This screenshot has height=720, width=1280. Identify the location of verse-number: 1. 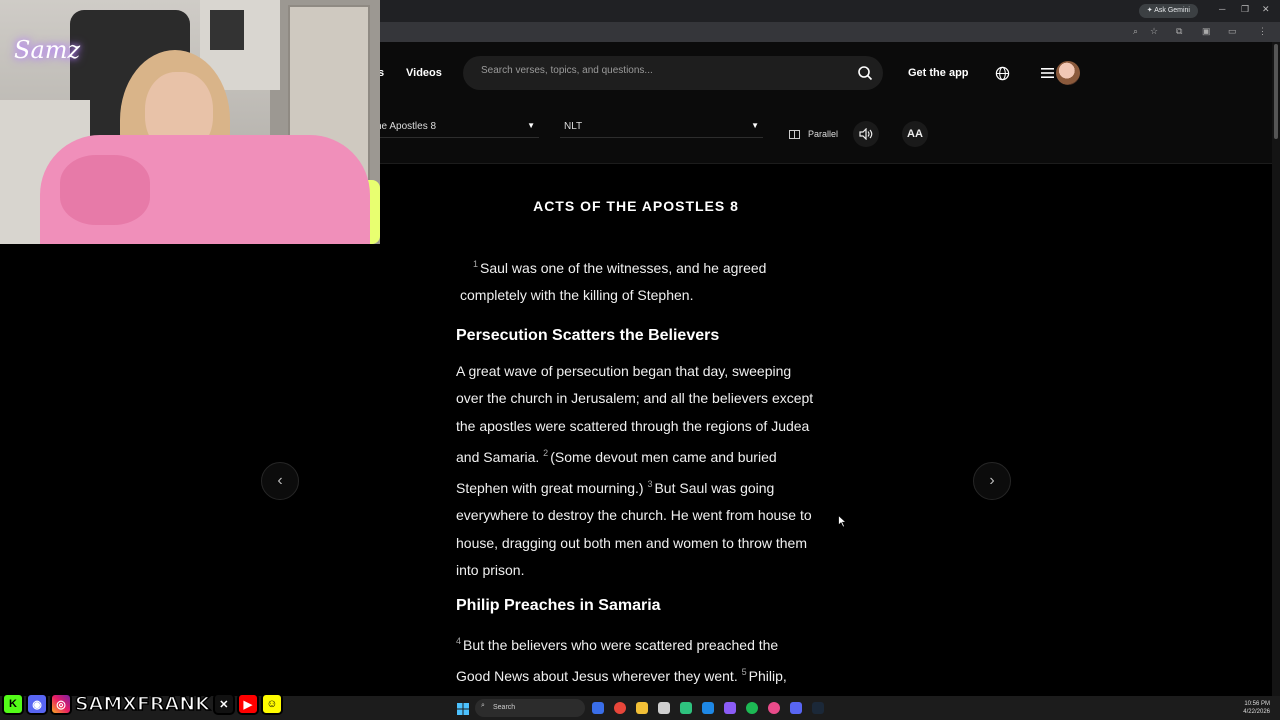
(476, 264).